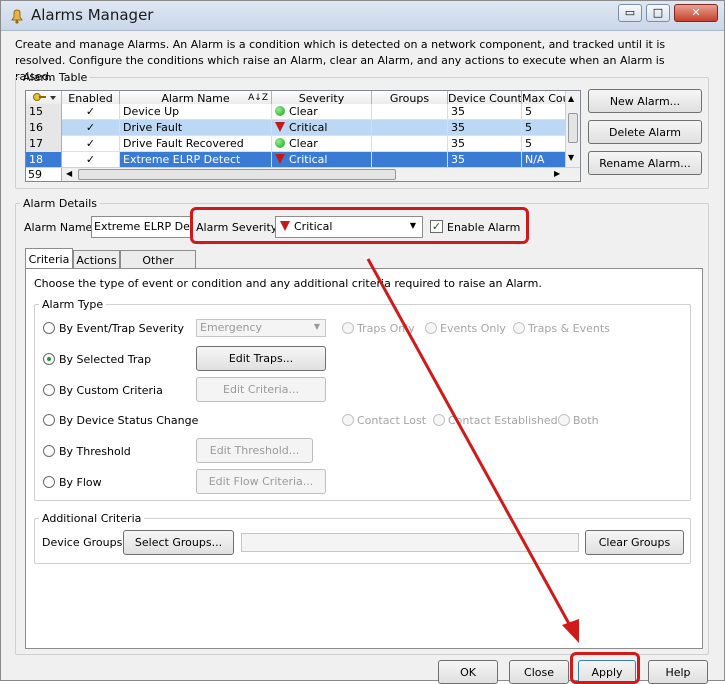 Image resolution: width=725 pixels, height=684 pixels. Describe the element at coordinates (431, 328) in the screenshot. I see `radio-events-only` at that location.